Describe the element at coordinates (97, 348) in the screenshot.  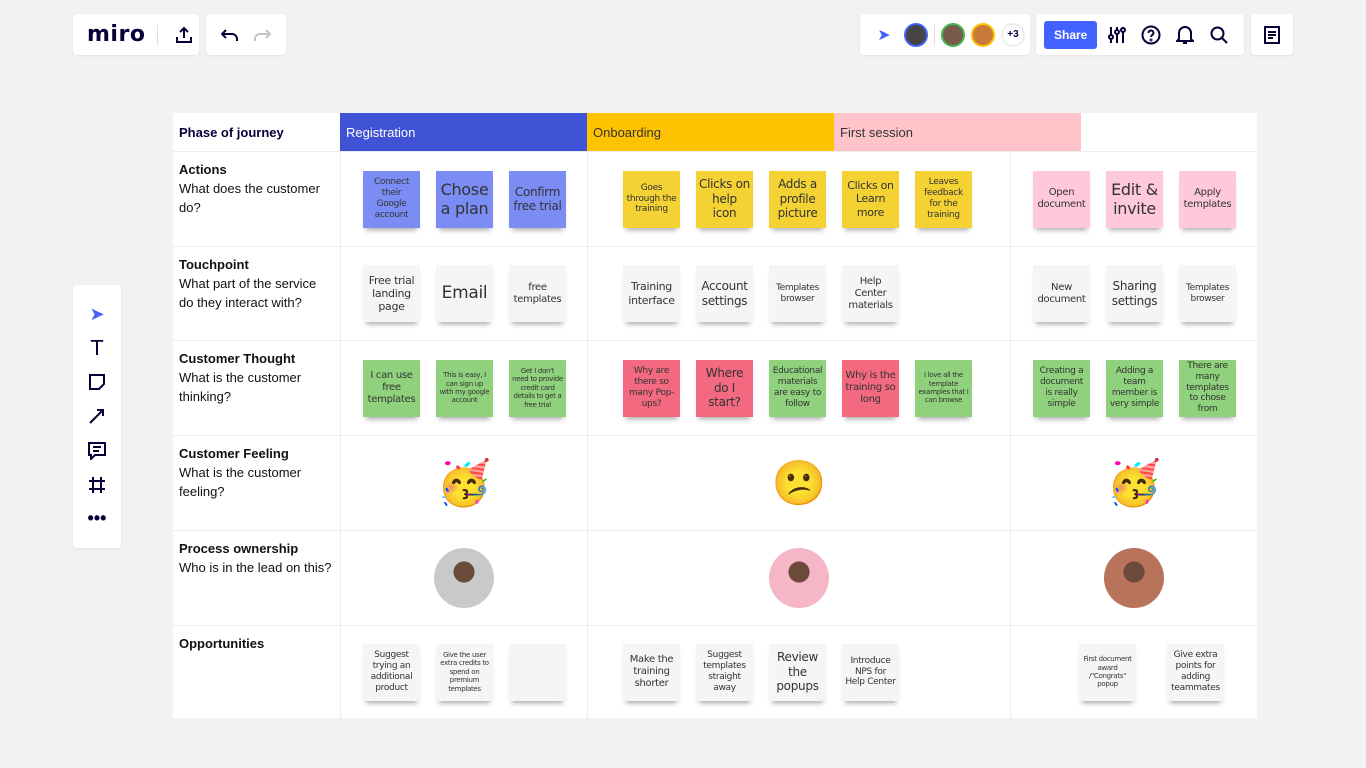
I see `text-tool-icon: T` at that location.